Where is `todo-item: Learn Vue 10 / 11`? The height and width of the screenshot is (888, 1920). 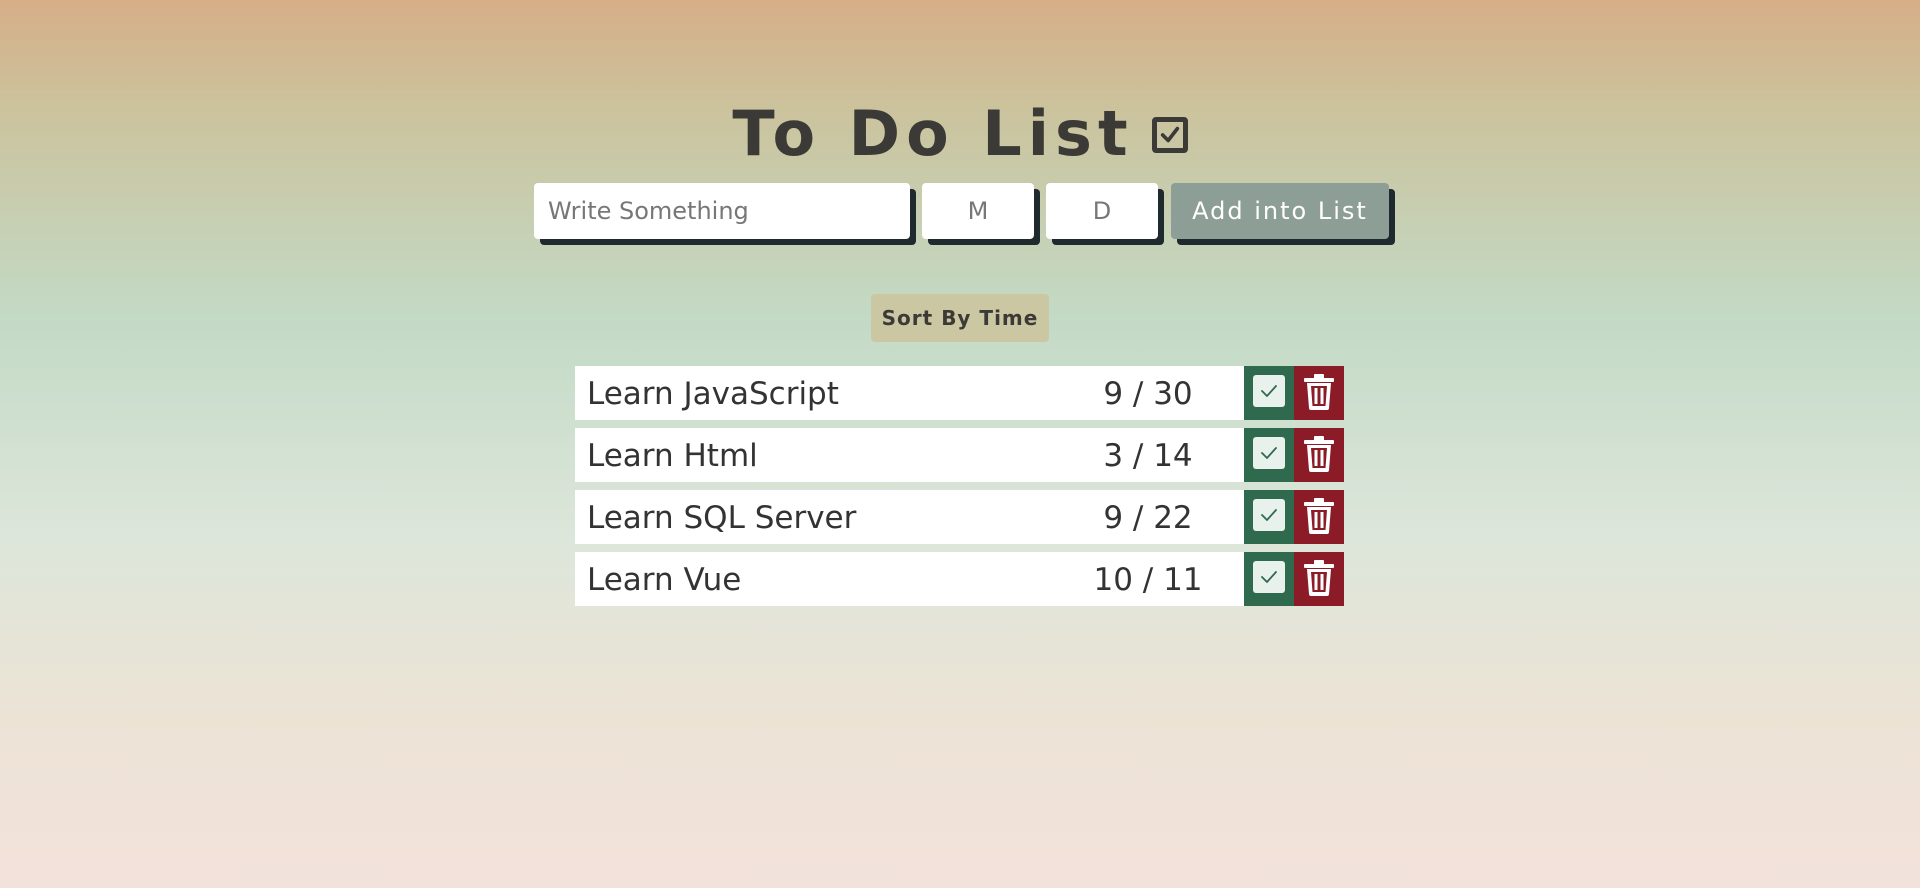
todo-item: Learn Vue 10 / 11 is located at coordinates (960, 579).